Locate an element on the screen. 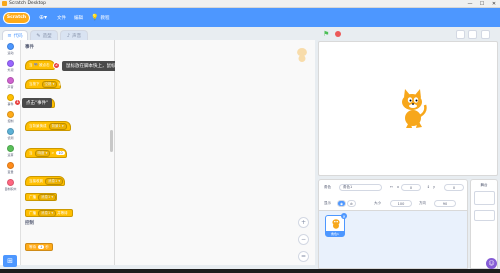 The height and width of the screenshot is (273, 500). size-label: 大小 is located at coordinates (377, 203).